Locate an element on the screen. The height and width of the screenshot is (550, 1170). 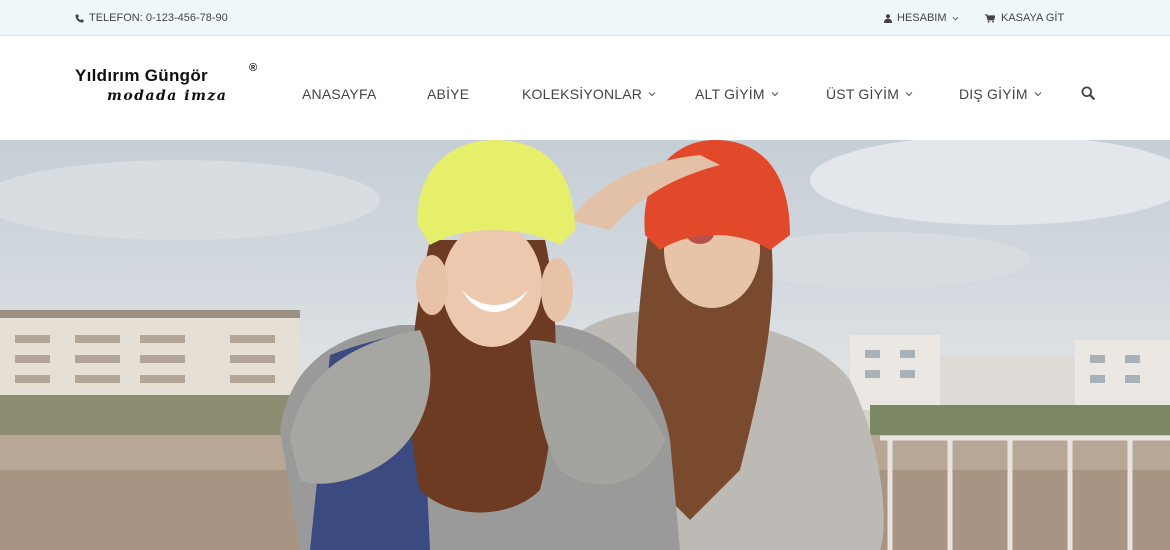
logo-brand: Yıldırım Güngör is located at coordinates (141, 75).